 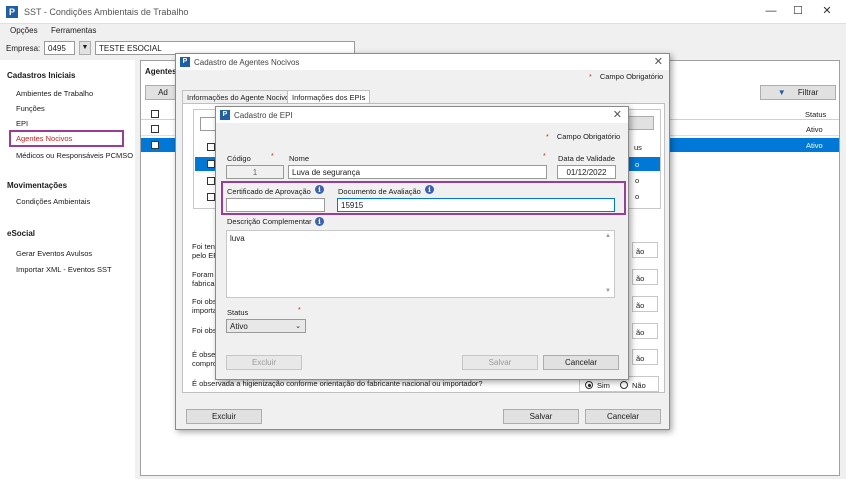 What do you see at coordinates (299, 158) in the screenshot?
I see `name-label: Nome` at bounding box center [299, 158].